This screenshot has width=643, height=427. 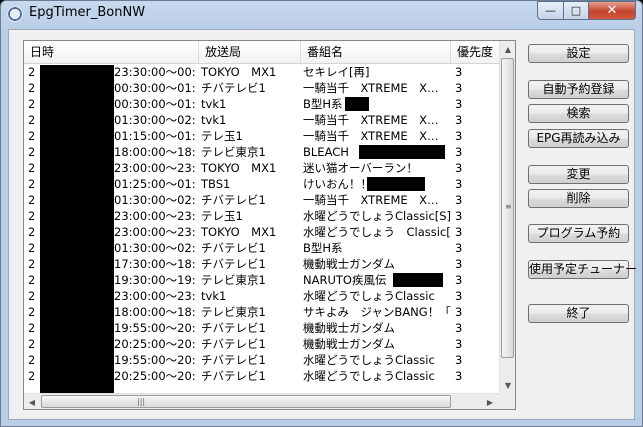 I want to click on program-cell: BLEACH, so click(x=376, y=152).